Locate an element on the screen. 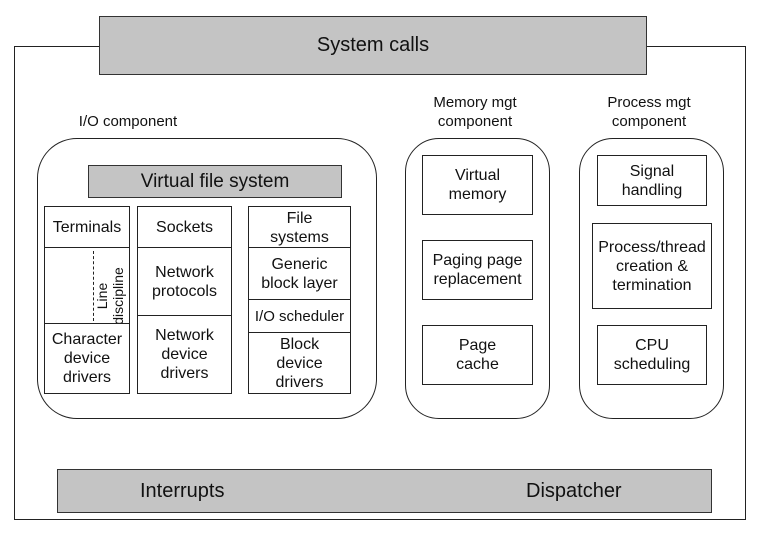 The height and width of the screenshot is (541, 763). system-calls-bar: System calls is located at coordinates (373, 45).